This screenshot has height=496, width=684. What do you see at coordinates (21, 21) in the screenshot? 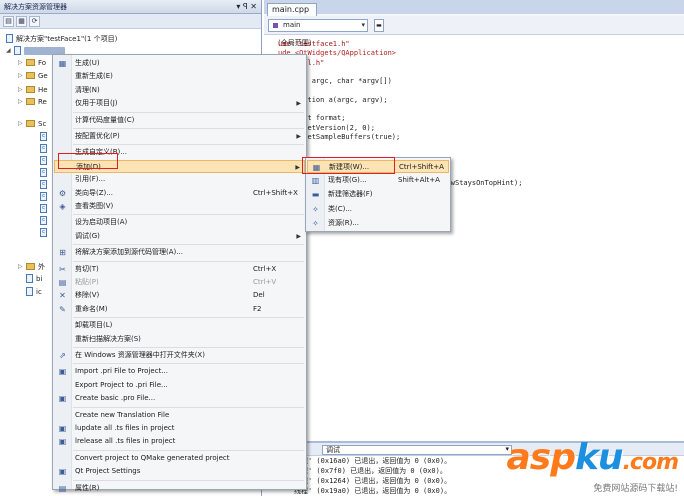
I see `show-all-files-icon: ▦` at bounding box center [21, 21].